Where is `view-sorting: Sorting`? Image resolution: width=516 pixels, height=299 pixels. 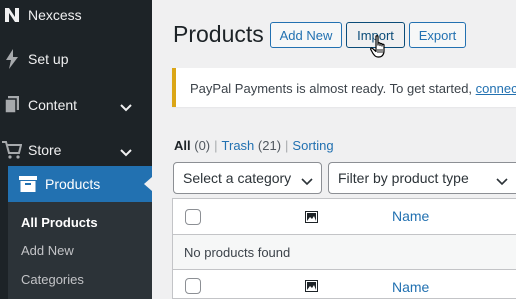
view-sorting: Sorting is located at coordinates (312, 145).